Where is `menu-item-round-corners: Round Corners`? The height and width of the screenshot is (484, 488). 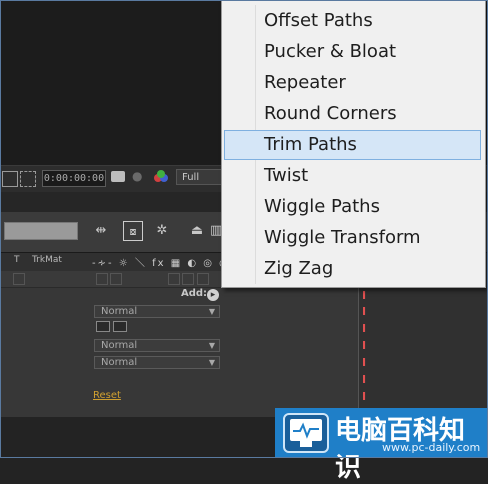 menu-item-round-corners: Round Corners is located at coordinates (352, 114).